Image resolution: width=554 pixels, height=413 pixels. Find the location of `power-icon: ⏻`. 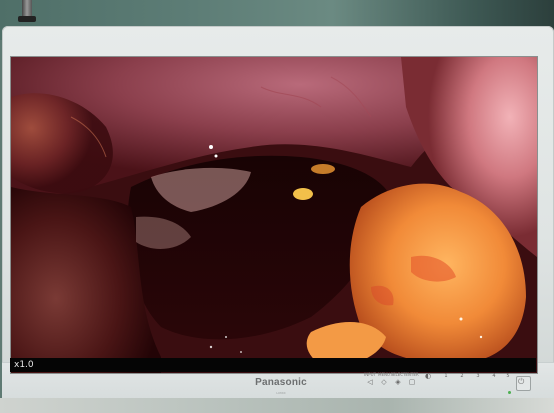

power-icon: ⏻ is located at coordinates (521, 381).